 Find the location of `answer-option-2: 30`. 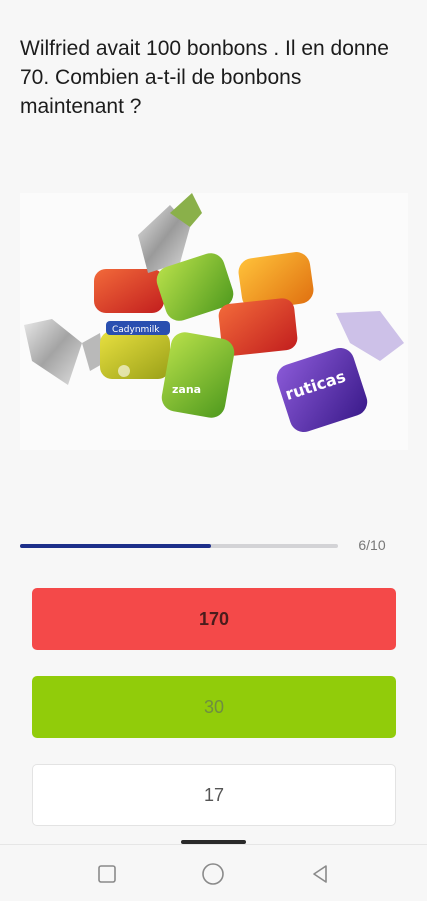

answer-option-2: 30 is located at coordinates (214, 707).